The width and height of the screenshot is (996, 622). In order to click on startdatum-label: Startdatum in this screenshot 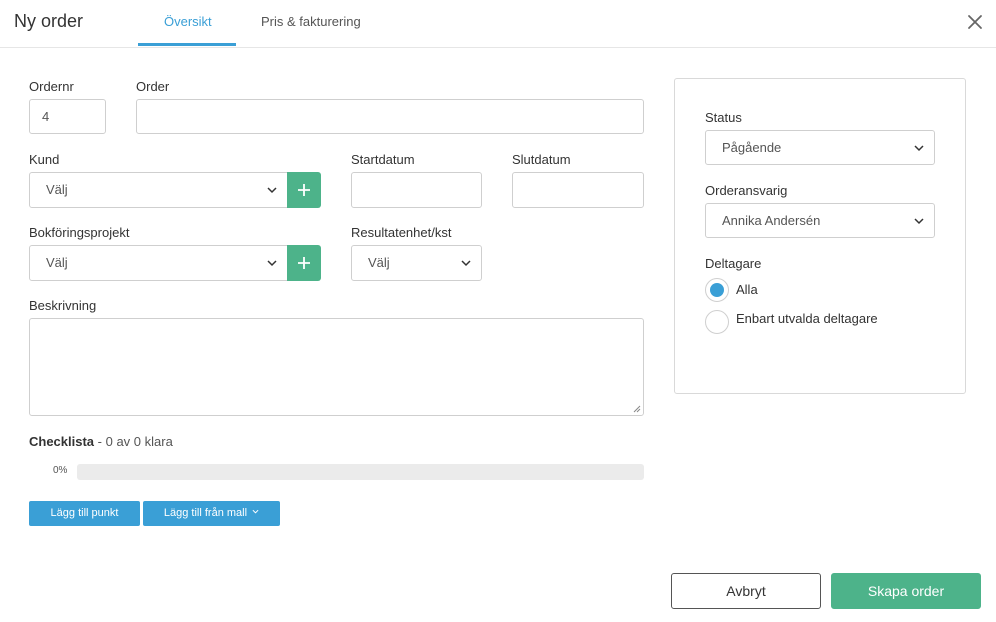, I will do `click(383, 159)`.